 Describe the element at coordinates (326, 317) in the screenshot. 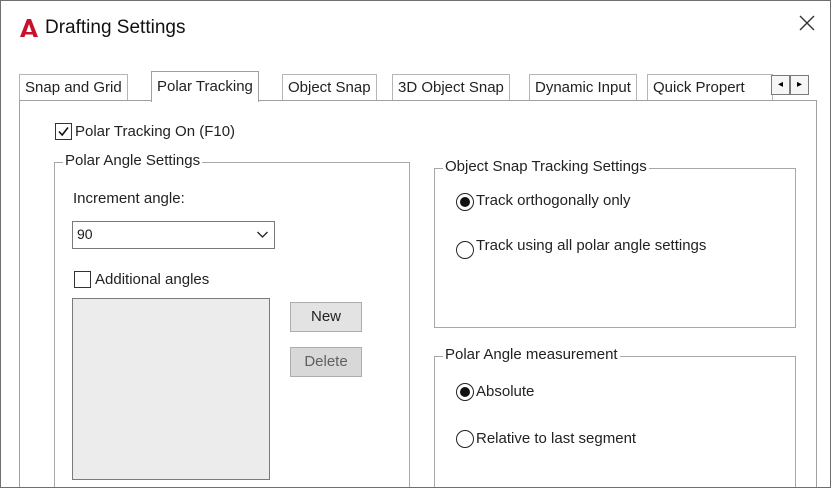

I see `new-angle-button: New` at that location.